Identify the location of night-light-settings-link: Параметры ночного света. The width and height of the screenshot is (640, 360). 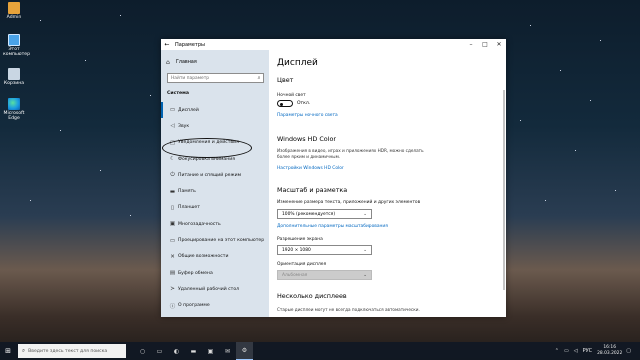
(307, 115).